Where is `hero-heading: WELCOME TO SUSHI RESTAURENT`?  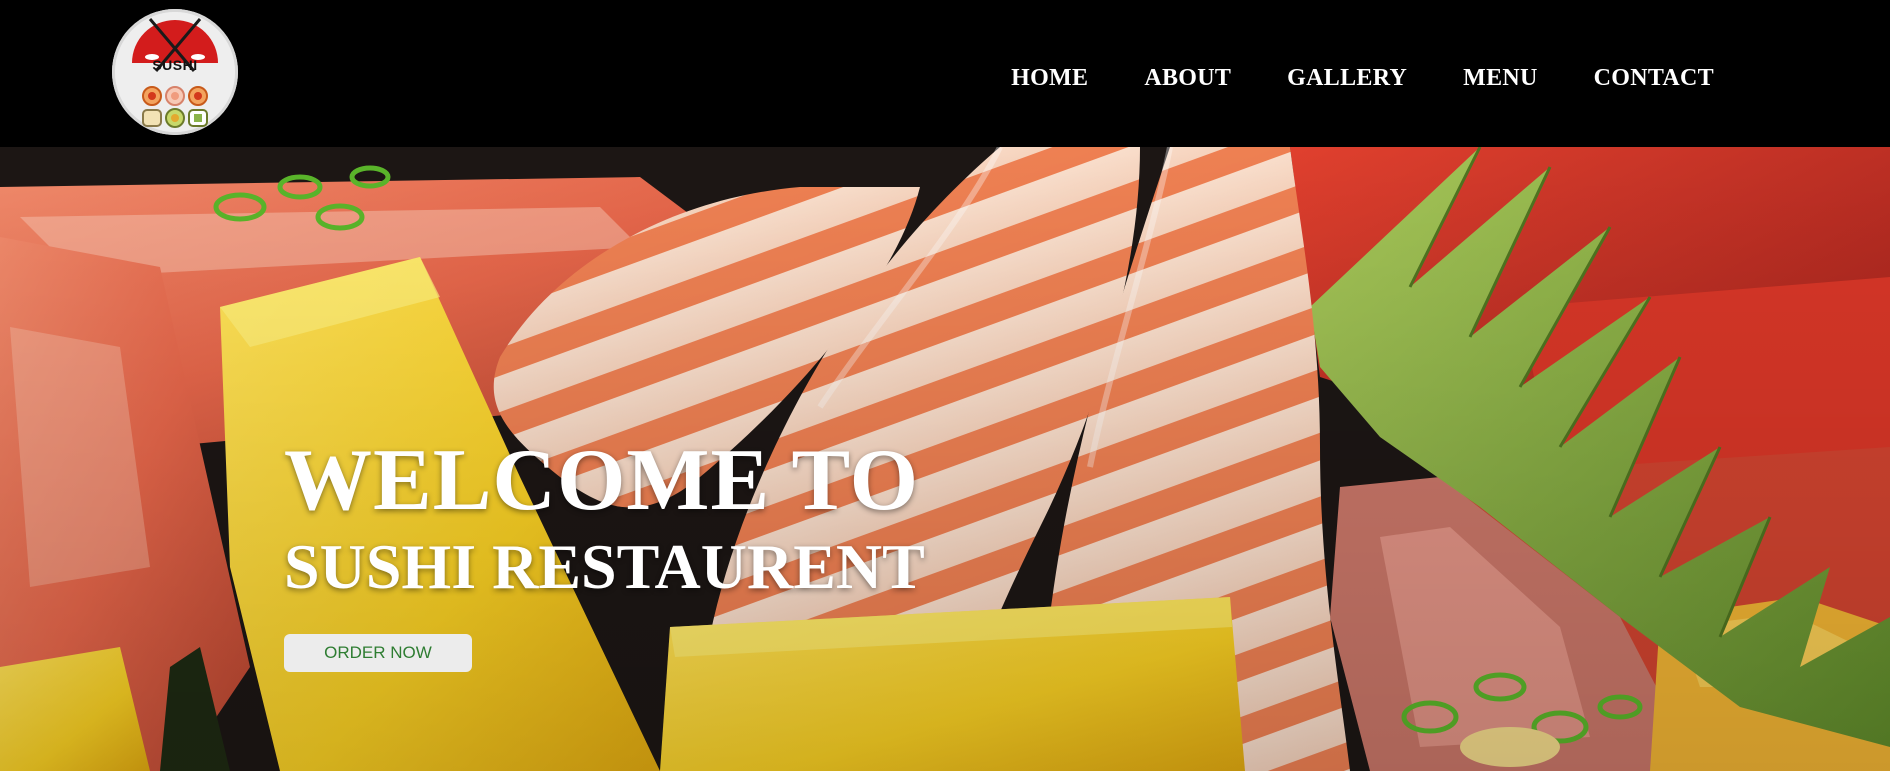 hero-heading: WELCOME TO SUSHI RESTAURENT is located at coordinates (604, 518).